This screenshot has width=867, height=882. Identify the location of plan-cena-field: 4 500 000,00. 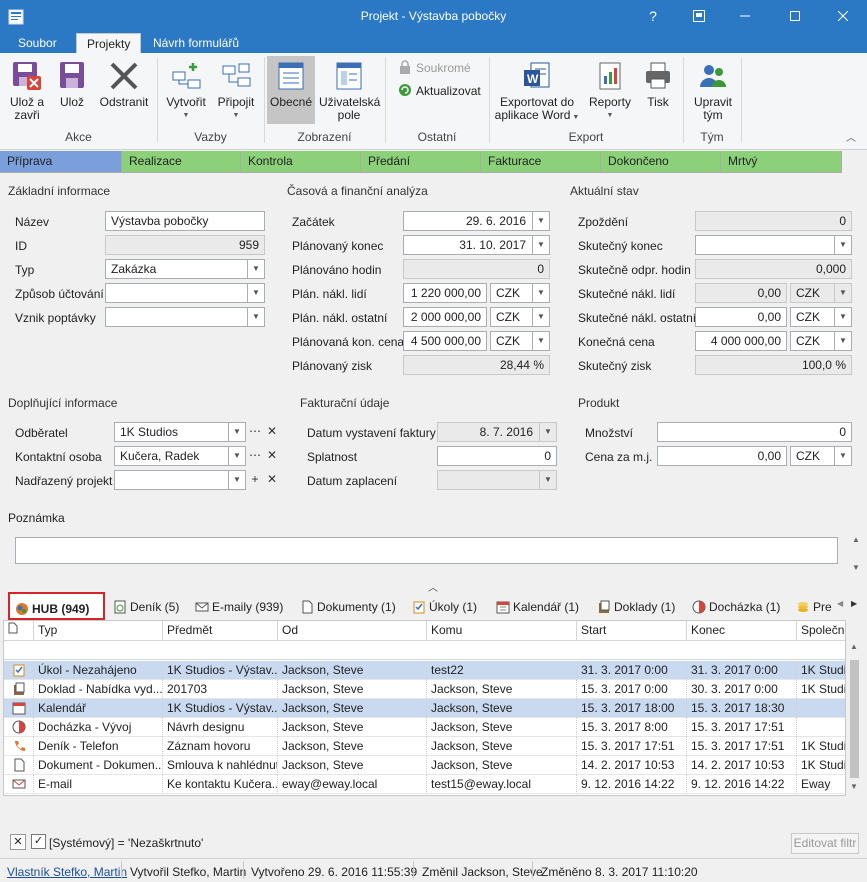
(445, 341).